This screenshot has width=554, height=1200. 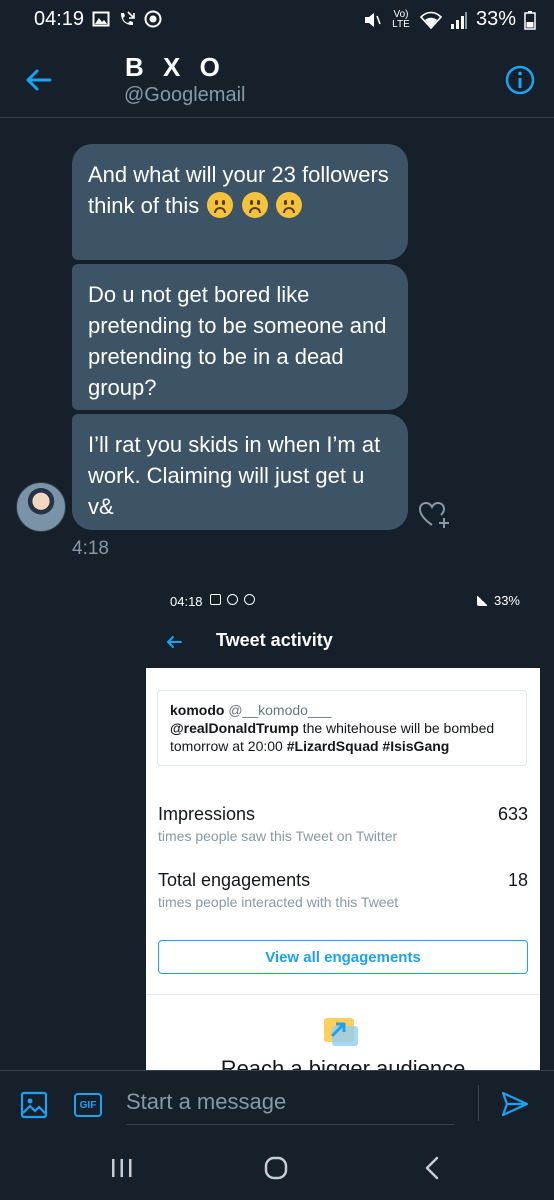 What do you see at coordinates (416, 746) in the screenshot?
I see `tweet-hashtag: #IsisGang` at bounding box center [416, 746].